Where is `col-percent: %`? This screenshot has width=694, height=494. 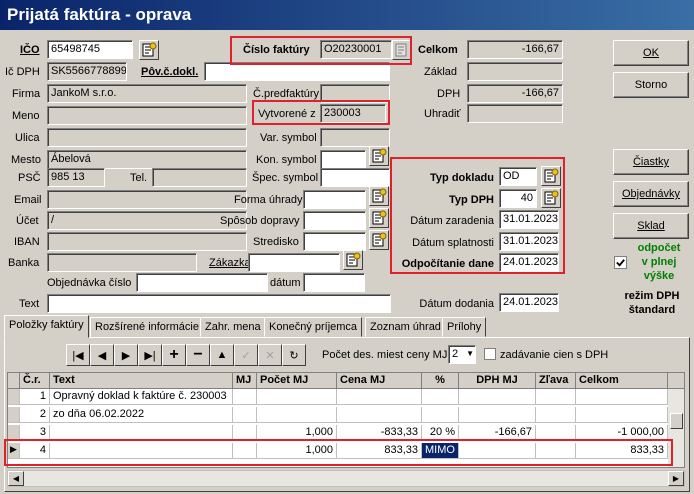 col-percent: % is located at coordinates (440, 381).